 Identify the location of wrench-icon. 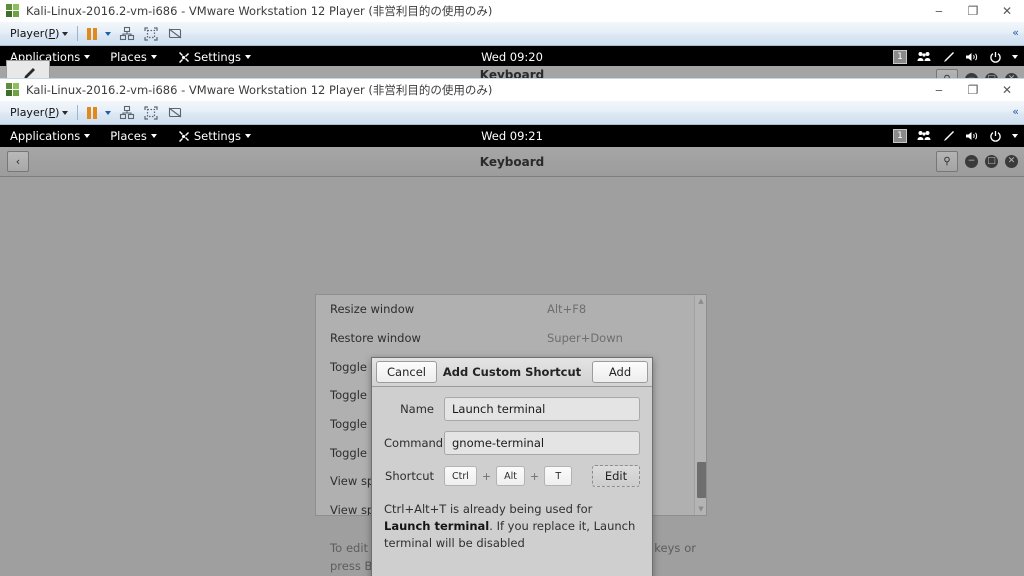
(183, 136).